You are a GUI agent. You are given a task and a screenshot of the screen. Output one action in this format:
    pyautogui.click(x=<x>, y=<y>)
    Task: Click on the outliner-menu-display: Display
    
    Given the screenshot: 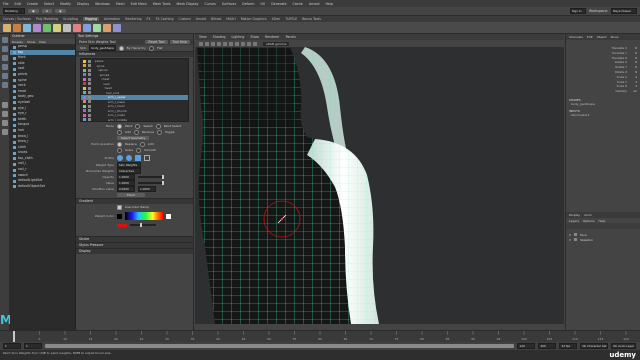 What is the action you would take?
    pyautogui.click(x=17, y=42)
    